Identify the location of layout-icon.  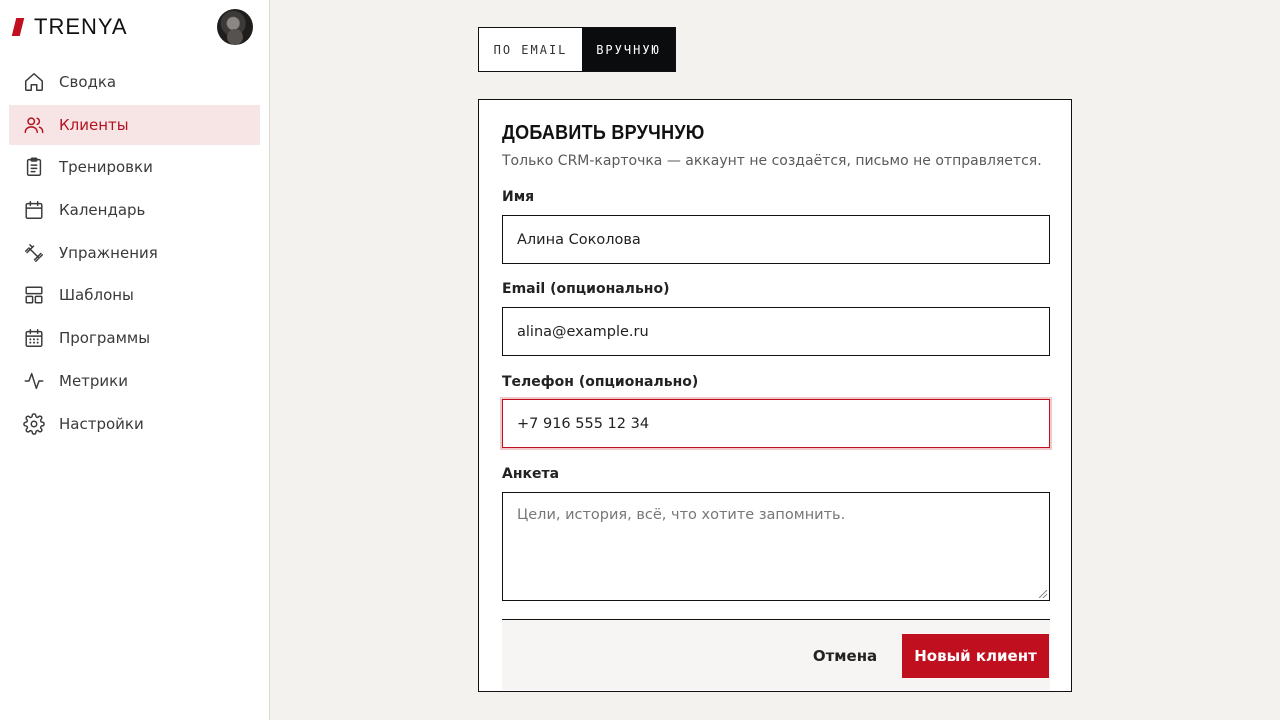
(34, 295).